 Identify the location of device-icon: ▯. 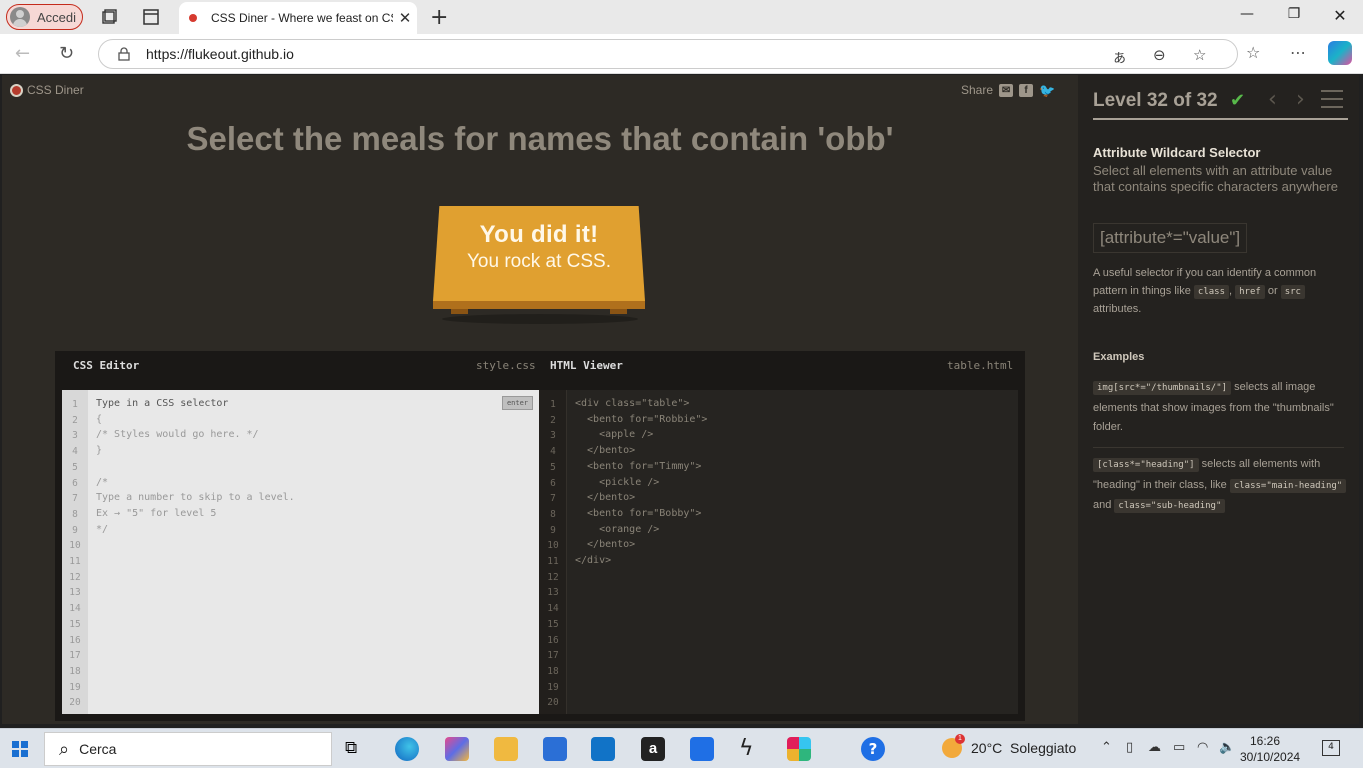
(1129, 747).